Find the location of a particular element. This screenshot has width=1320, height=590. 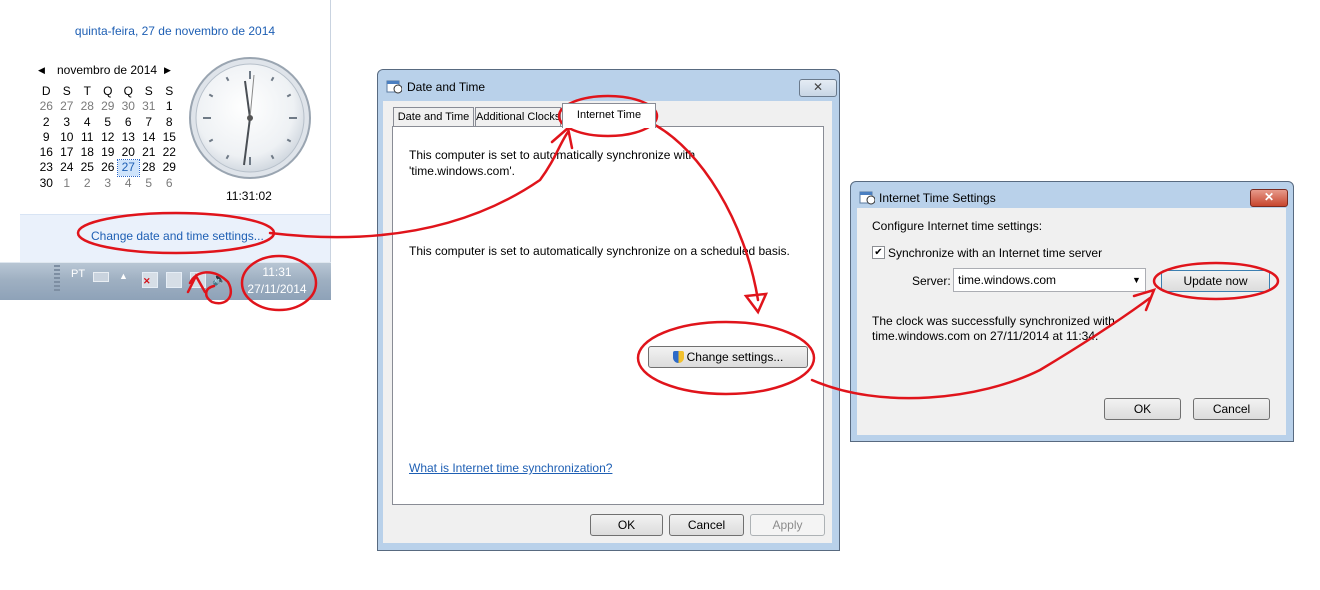

language-indicator: PT is located at coordinates (78, 274).